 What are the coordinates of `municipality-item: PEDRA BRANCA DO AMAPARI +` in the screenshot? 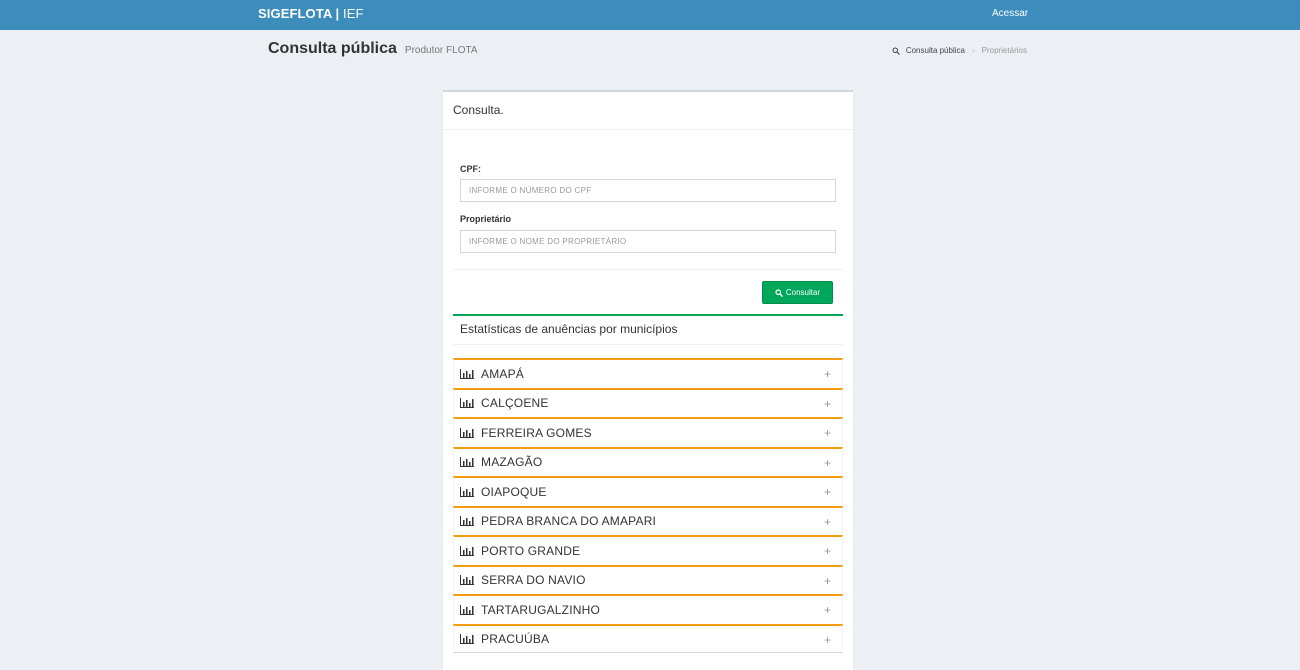 It's located at (648, 520).